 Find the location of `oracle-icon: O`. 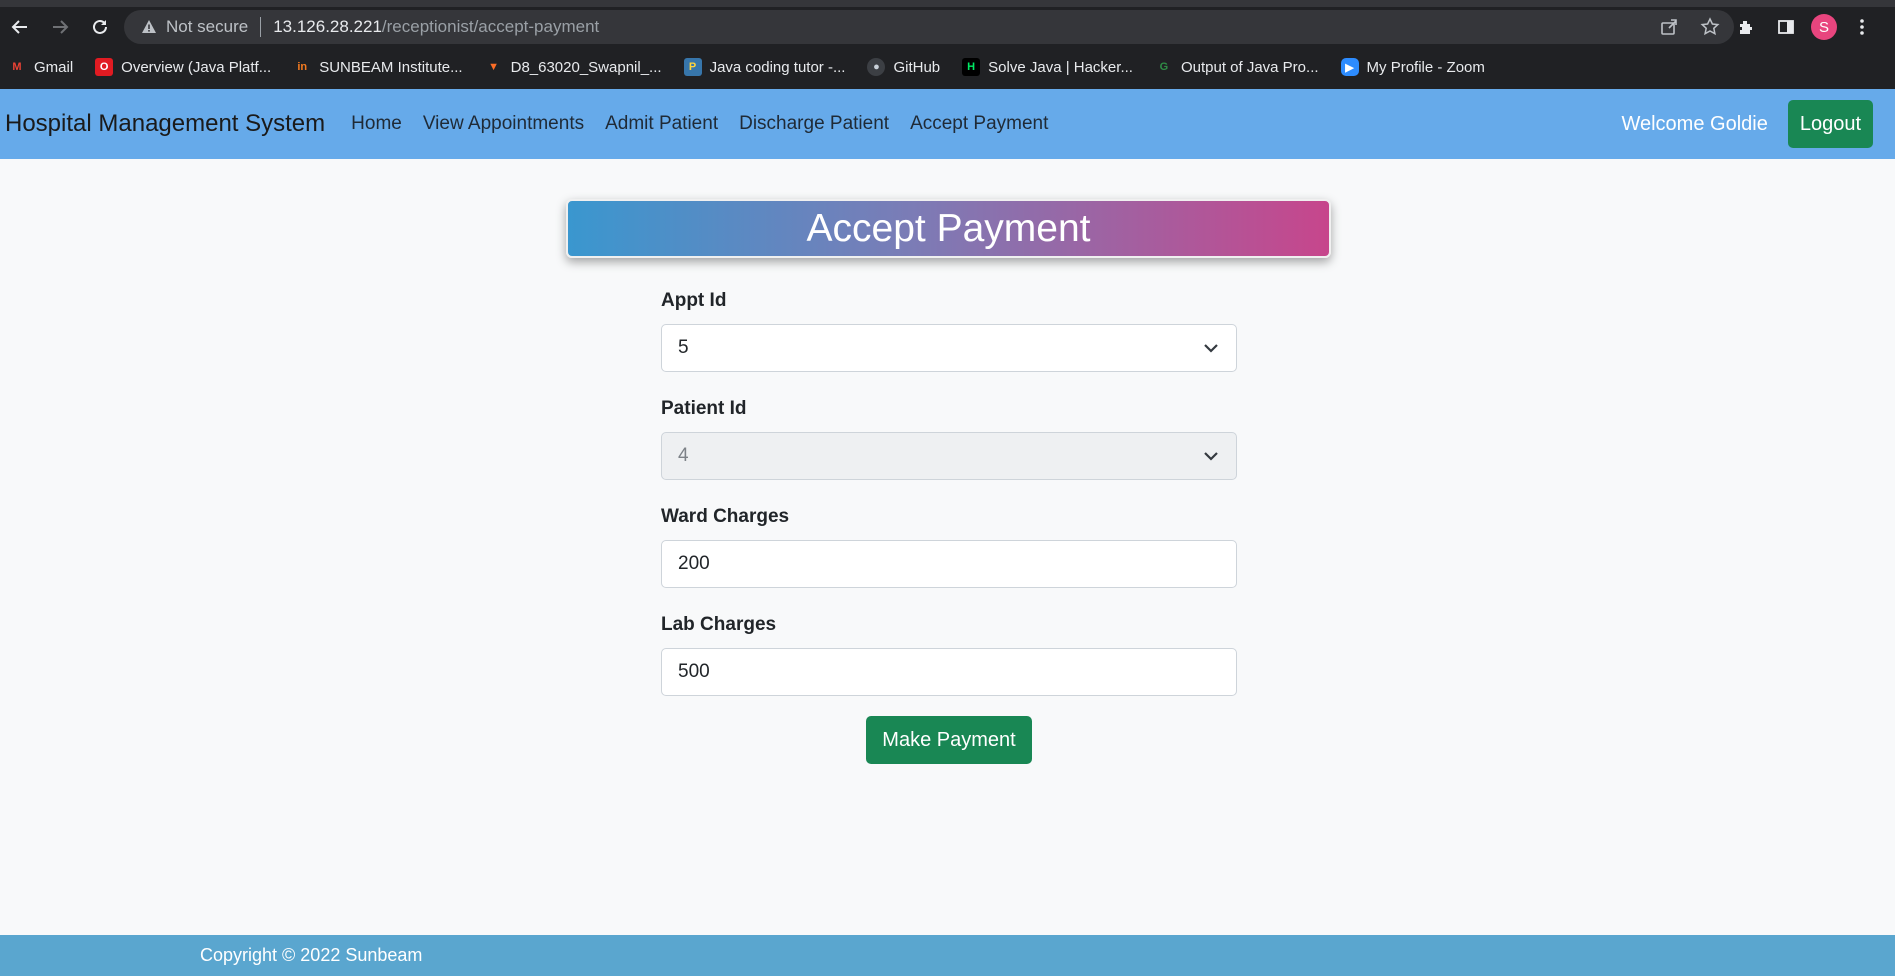

oracle-icon: O is located at coordinates (104, 67).